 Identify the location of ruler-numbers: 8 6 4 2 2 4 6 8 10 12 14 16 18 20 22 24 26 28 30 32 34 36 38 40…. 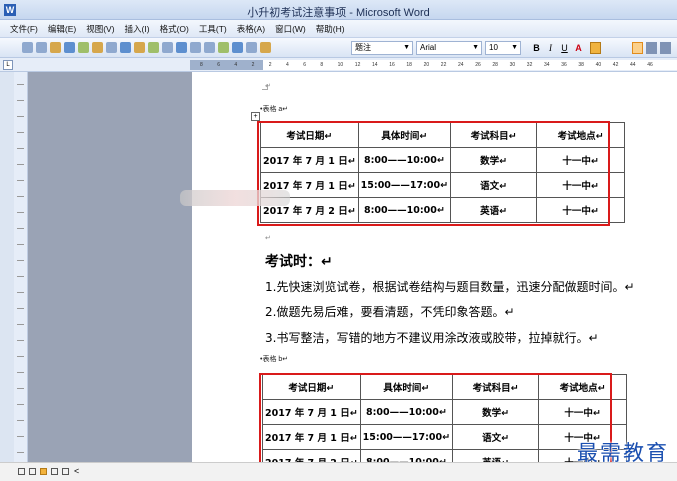
(433, 65).